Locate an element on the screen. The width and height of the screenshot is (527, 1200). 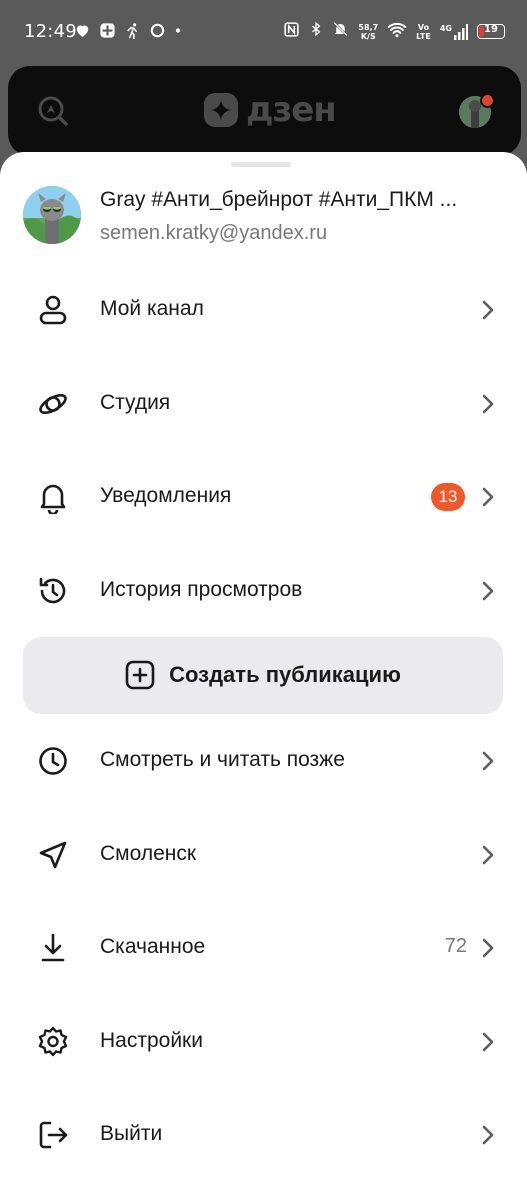
menu-label: Смоленск is located at coordinates (148, 853).